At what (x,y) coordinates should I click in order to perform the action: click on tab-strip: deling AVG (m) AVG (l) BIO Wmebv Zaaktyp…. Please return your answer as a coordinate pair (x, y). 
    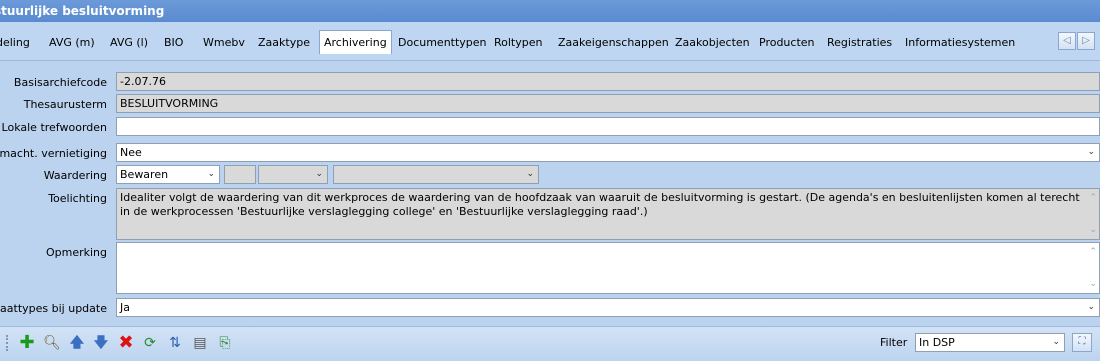
    Looking at the image, I should click on (550, 41).